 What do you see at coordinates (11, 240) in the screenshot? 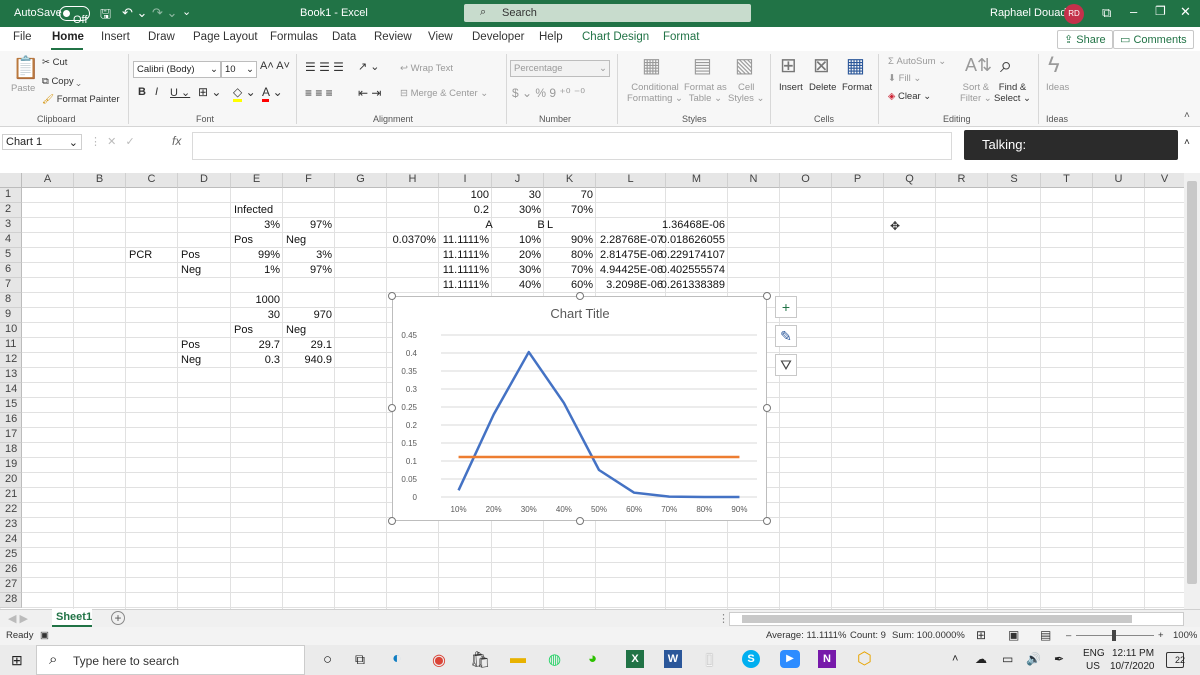
I see `row-header: 4` at bounding box center [11, 240].